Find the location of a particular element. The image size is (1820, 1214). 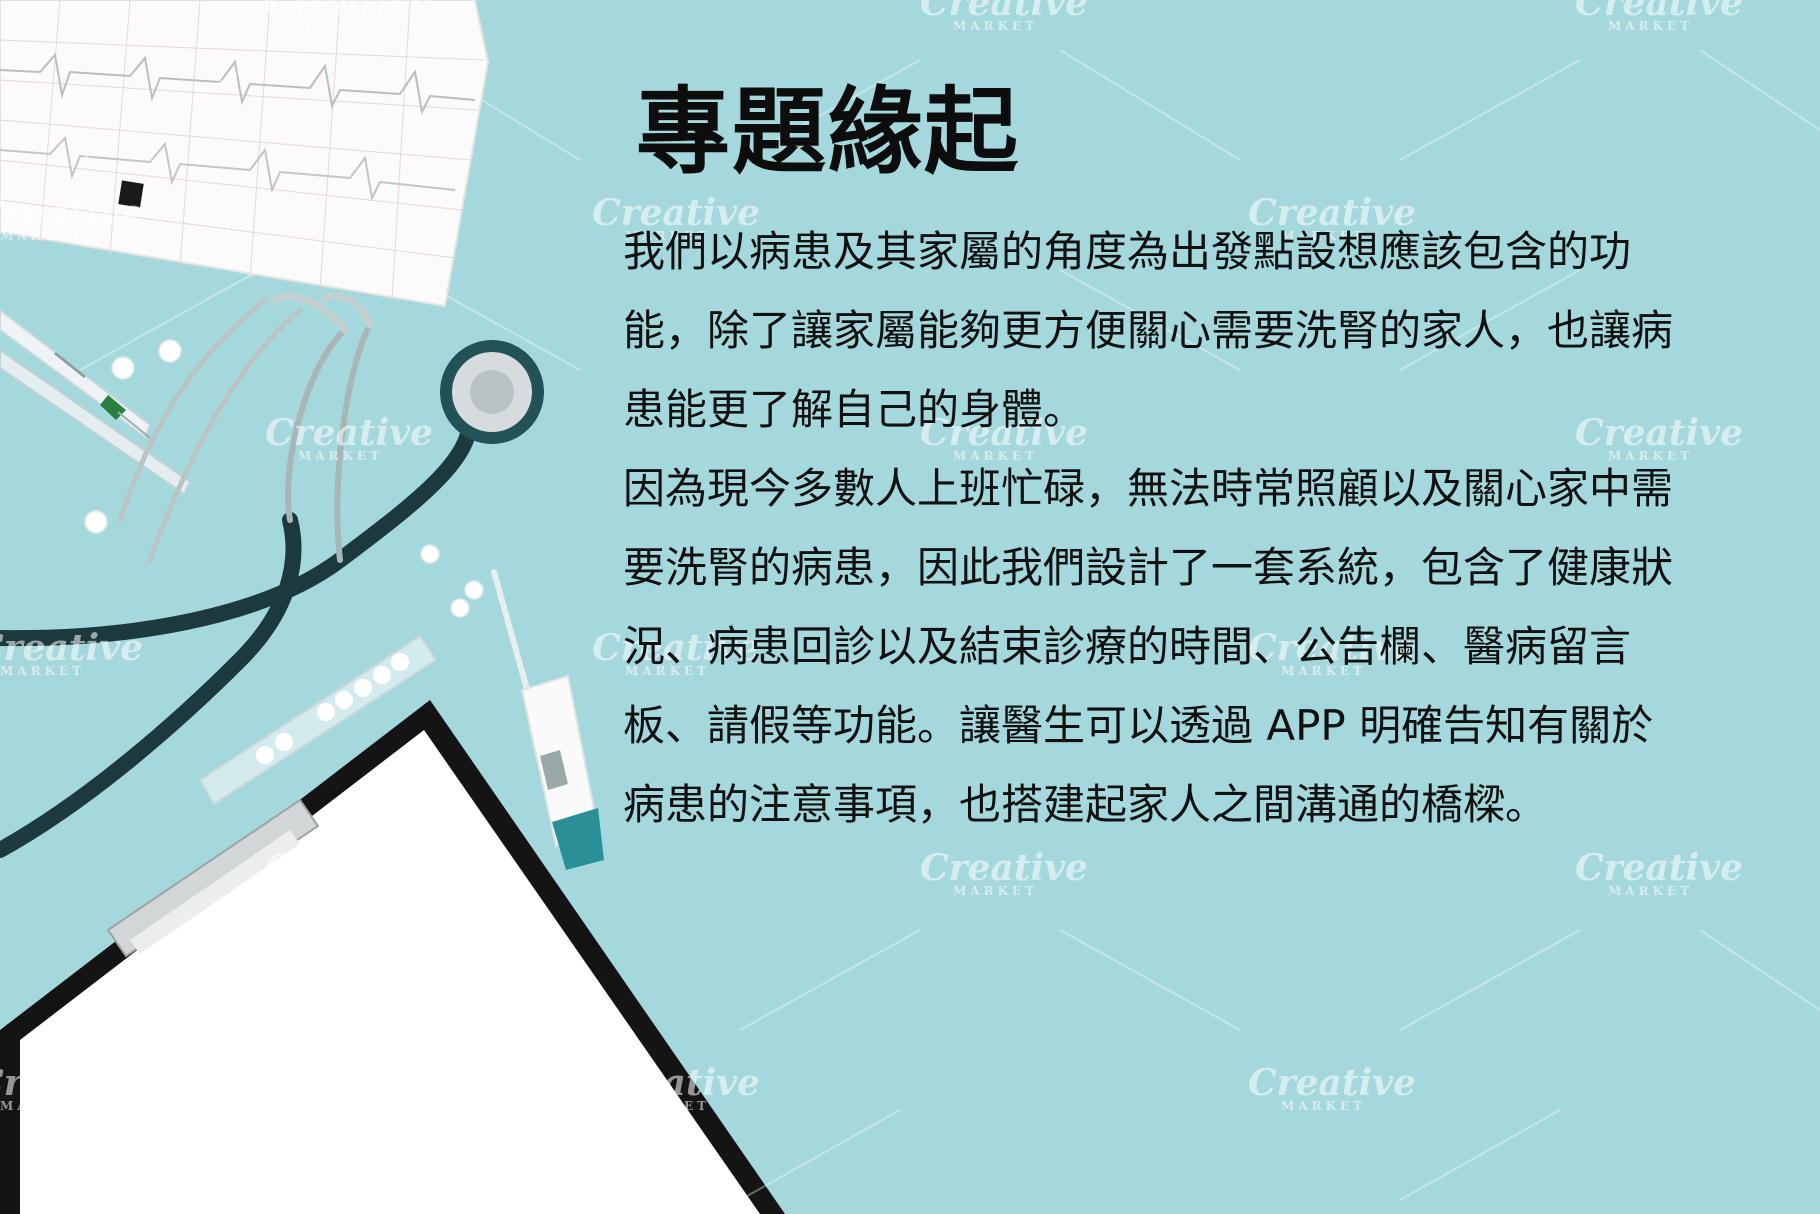

body-line: 板、請假等功能。讓醫生可以透過 APP 明確告知有關於 is located at coordinates (1138, 725).